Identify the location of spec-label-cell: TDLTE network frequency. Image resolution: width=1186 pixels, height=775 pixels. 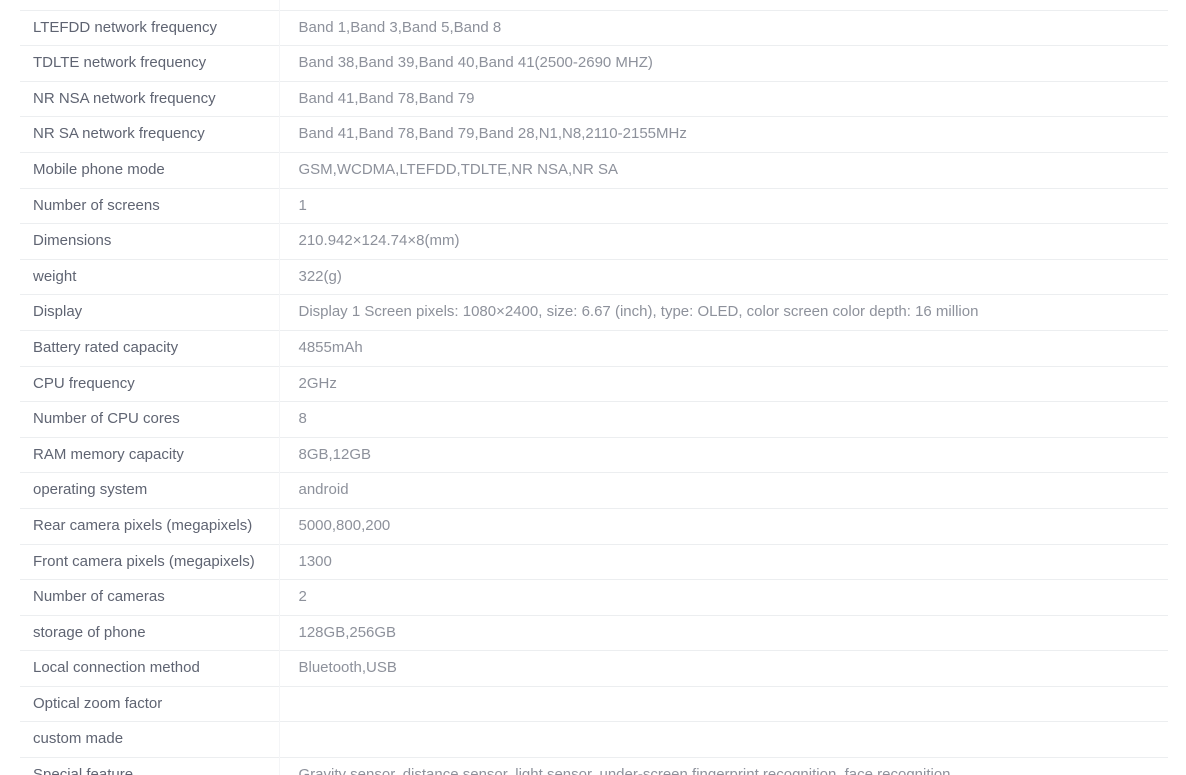
(150, 63).